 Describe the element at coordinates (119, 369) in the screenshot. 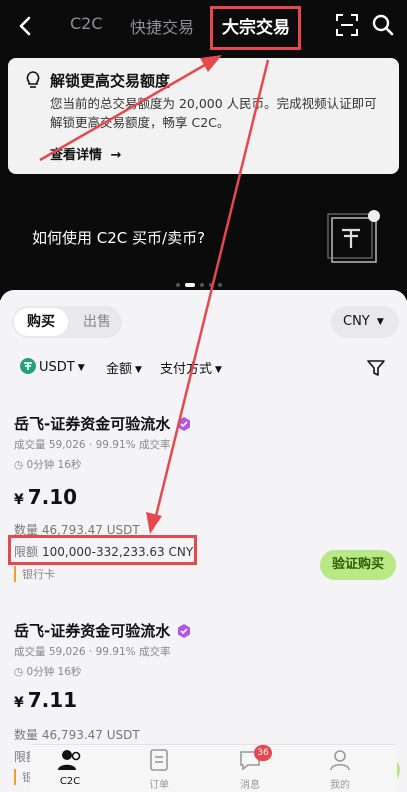

I see `amount-filter-label: 金额` at that location.